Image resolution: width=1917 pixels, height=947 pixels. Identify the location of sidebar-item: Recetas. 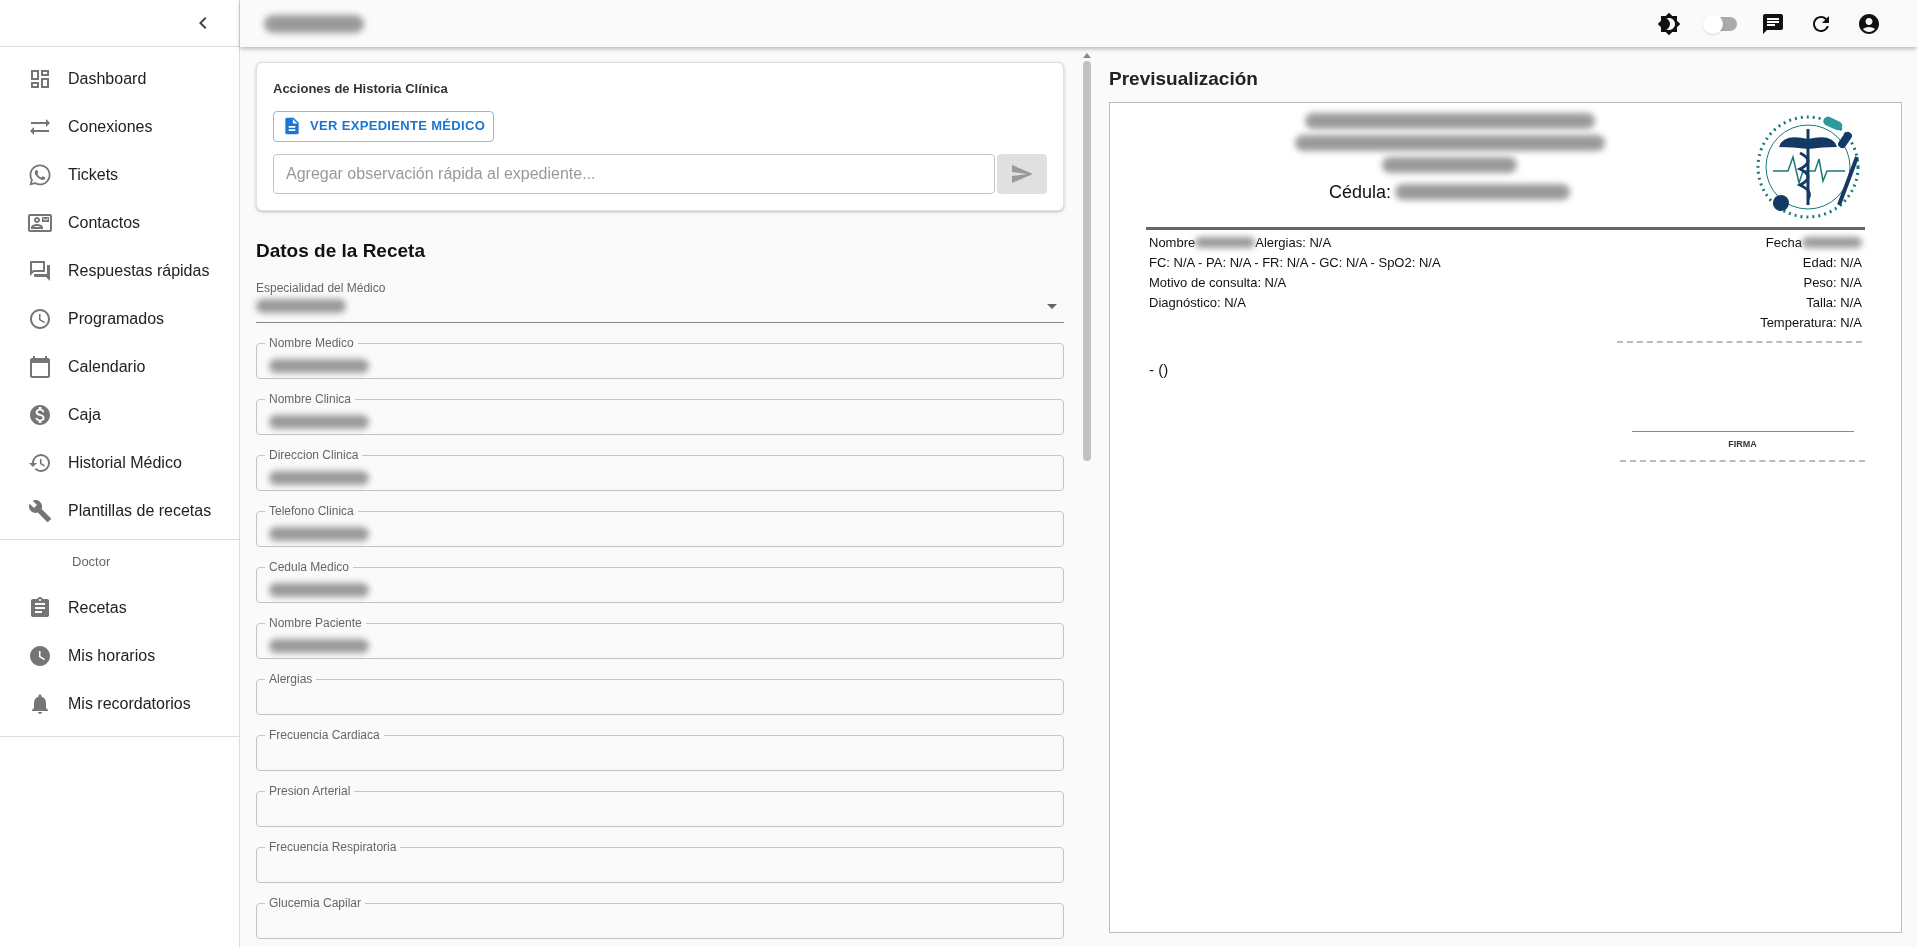
(119, 608).